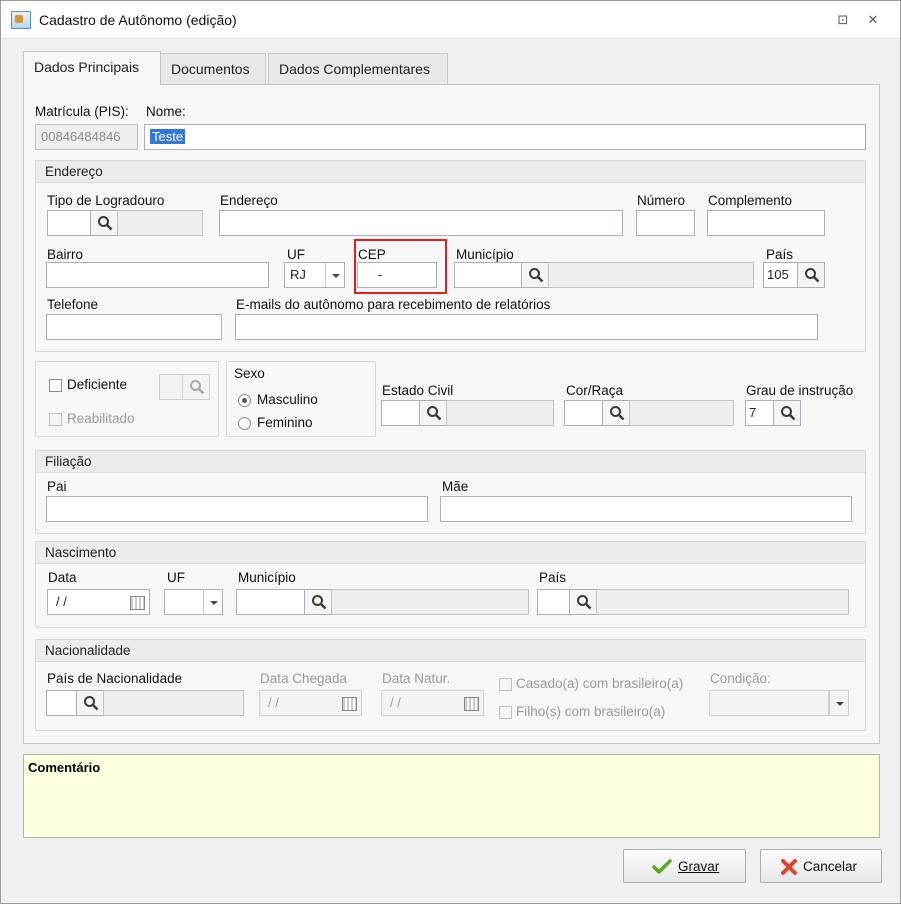  Describe the element at coordinates (171, 387) in the screenshot. I see `deficiencia-code-field` at that location.